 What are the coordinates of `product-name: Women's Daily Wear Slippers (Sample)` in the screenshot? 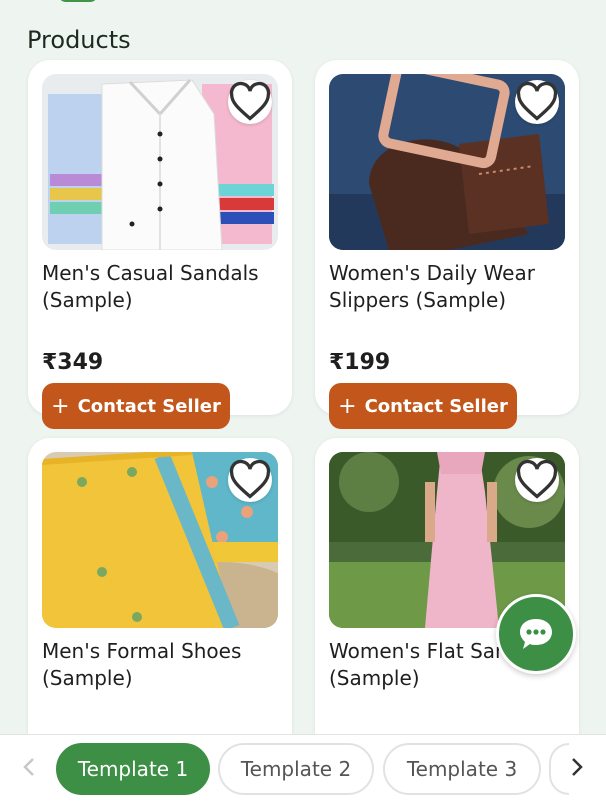 It's located at (432, 286).